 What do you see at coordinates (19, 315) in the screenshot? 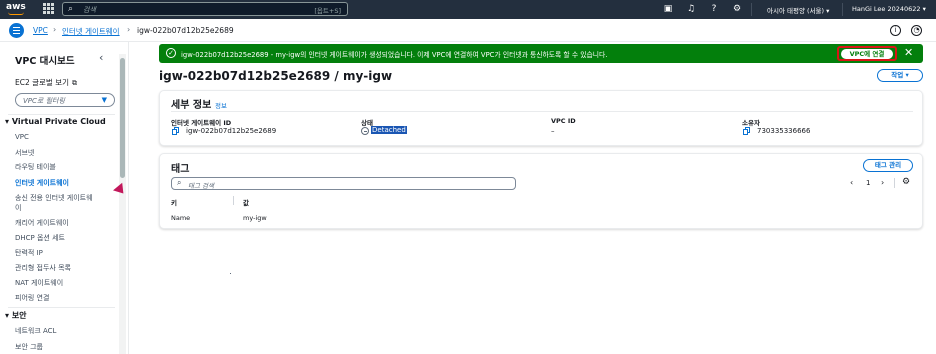
I see `section-title: 보안` at bounding box center [19, 315].